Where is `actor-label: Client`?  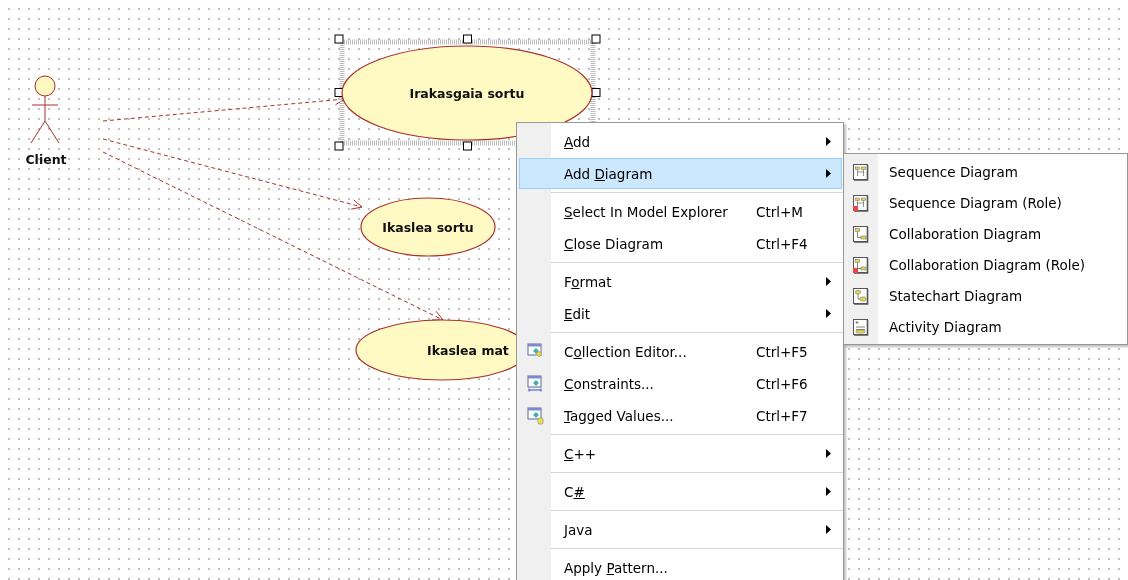 actor-label: Client is located at coordinates (46, 159).